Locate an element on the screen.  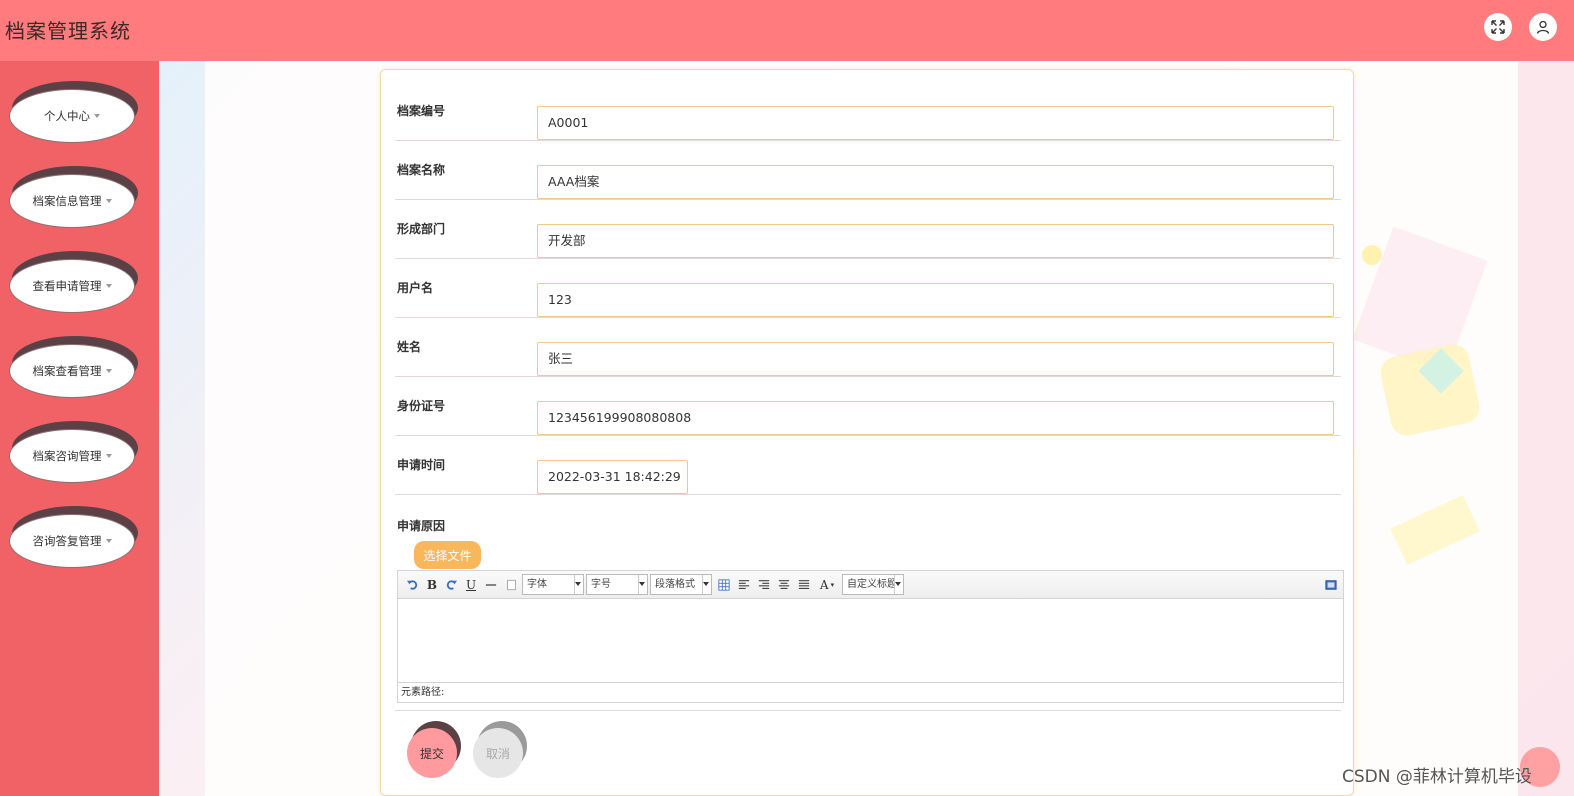
department-input: 开发部 is located at coordinates (935, 241).